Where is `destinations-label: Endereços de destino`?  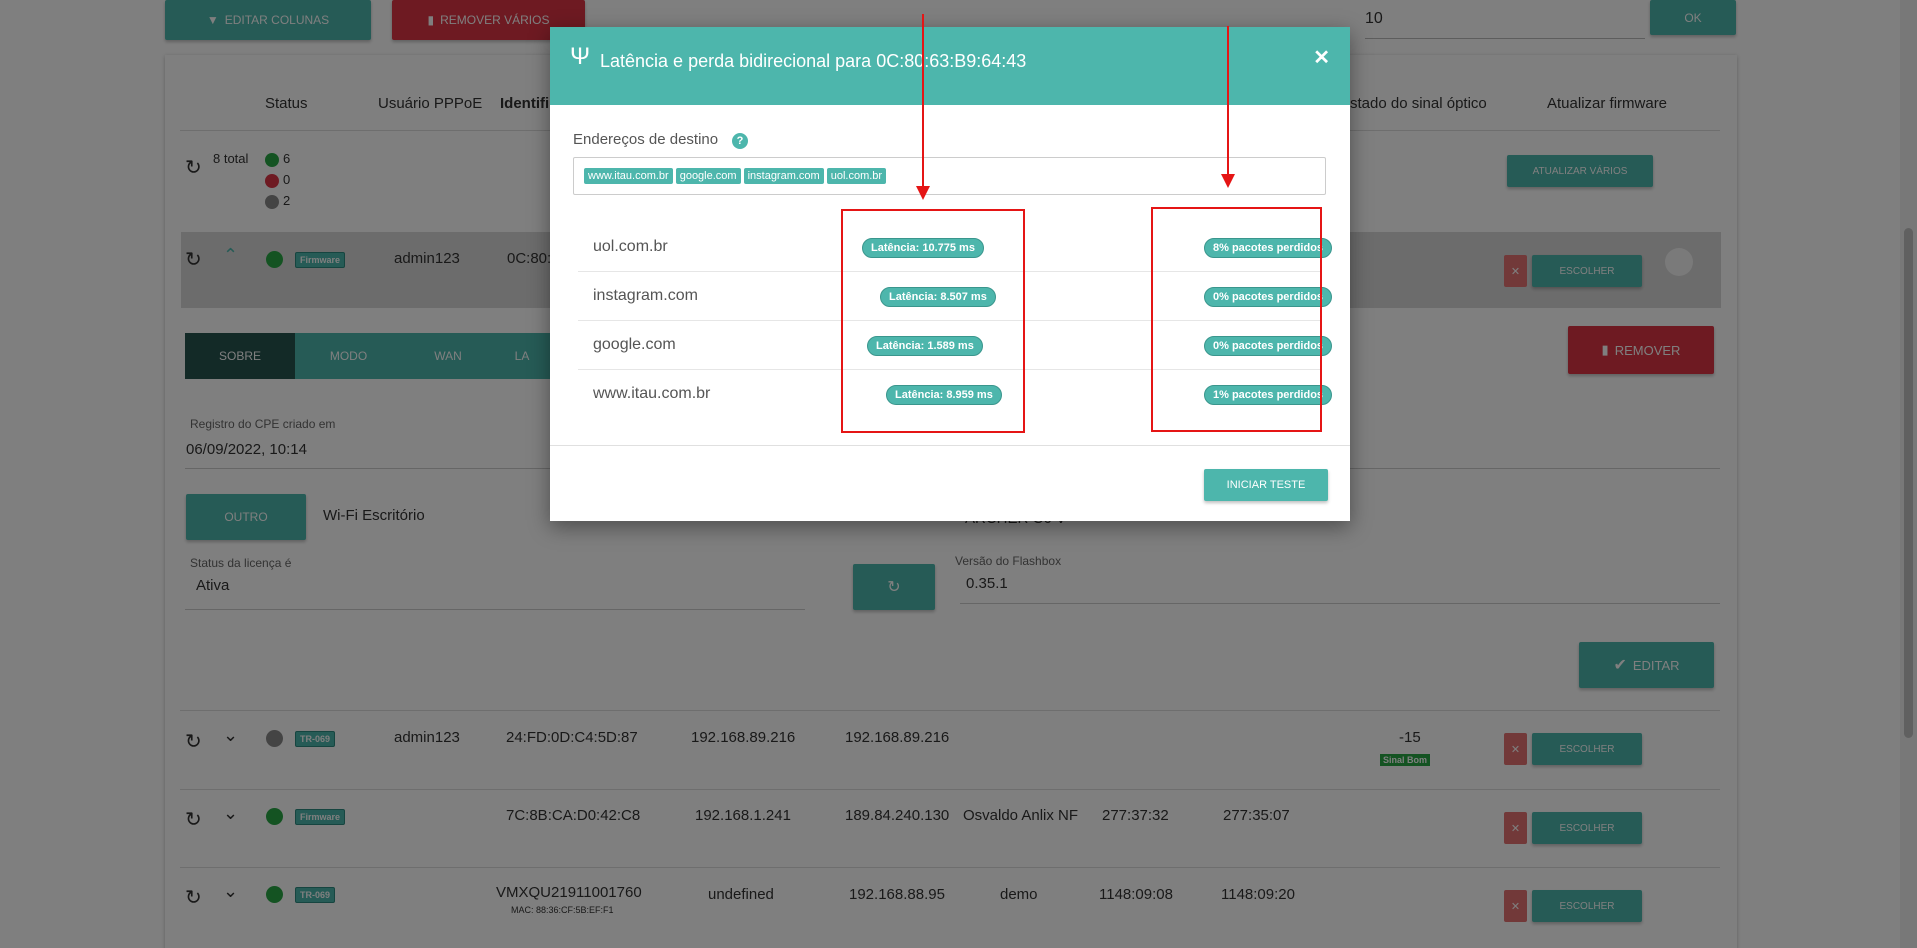
destinations-label: Endereços de destino is located at coordinates (646, 139).